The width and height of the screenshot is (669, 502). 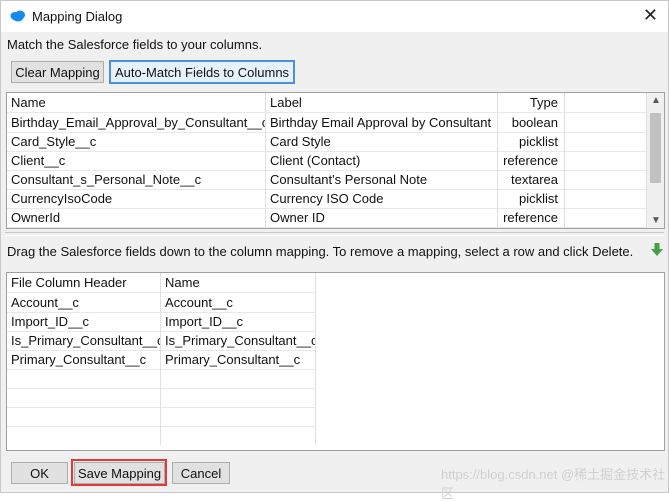 What do you see at coordinates (136, 179) in the screenshot?
I see `field-name-cell: Consultant_s_Personal_Note__c` at bounding box center [136, 179].